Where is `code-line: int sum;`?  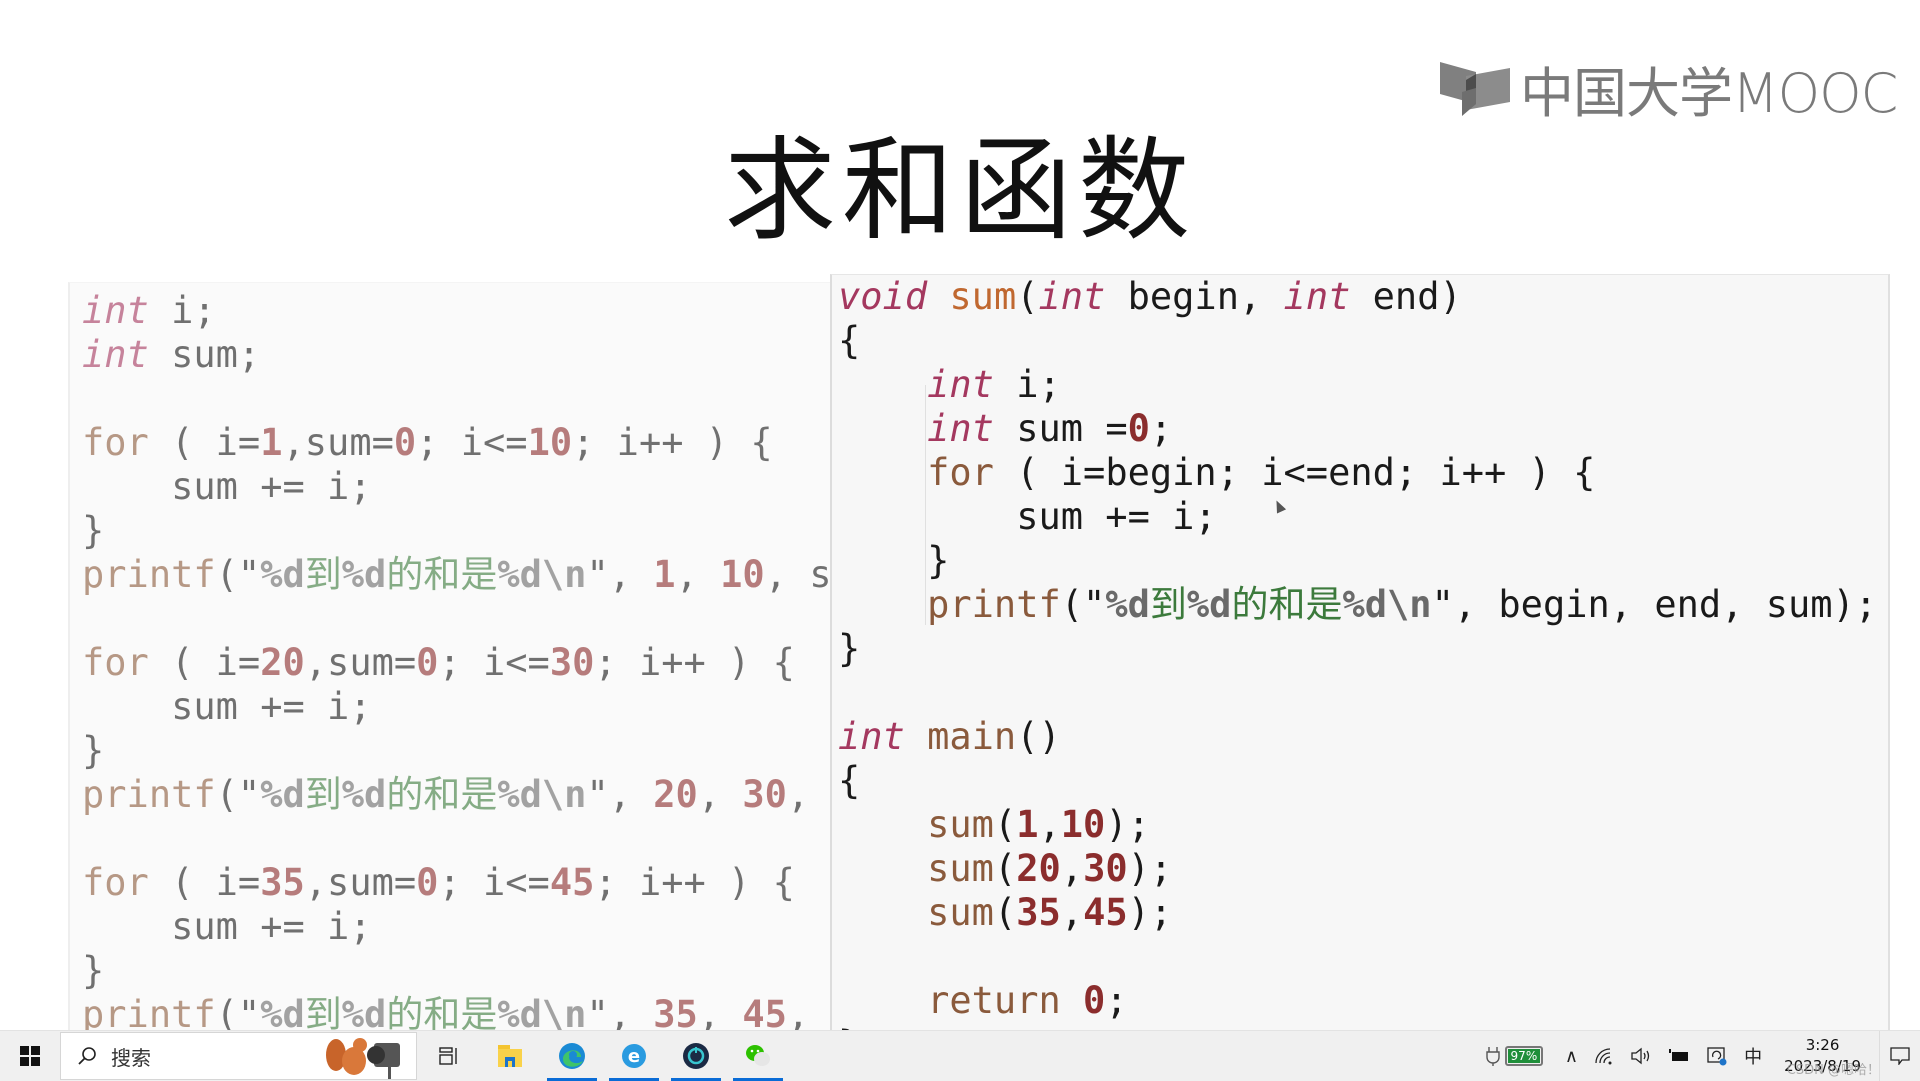
code-line: int sum; is located at coordinates (459, 355).